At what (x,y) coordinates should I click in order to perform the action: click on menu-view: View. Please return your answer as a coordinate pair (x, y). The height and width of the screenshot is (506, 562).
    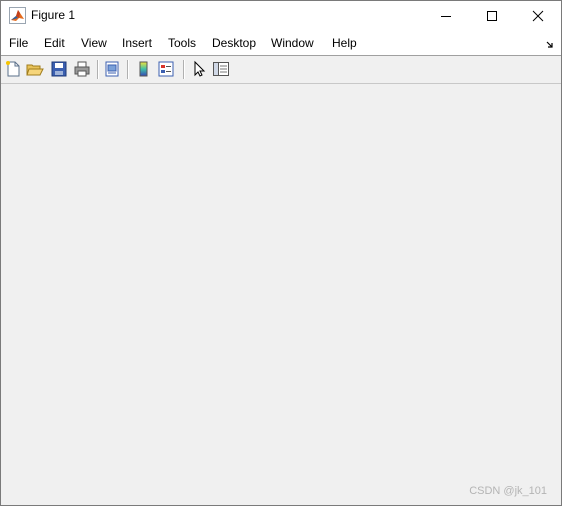
    Looking at the image, I should click on (94, 43).